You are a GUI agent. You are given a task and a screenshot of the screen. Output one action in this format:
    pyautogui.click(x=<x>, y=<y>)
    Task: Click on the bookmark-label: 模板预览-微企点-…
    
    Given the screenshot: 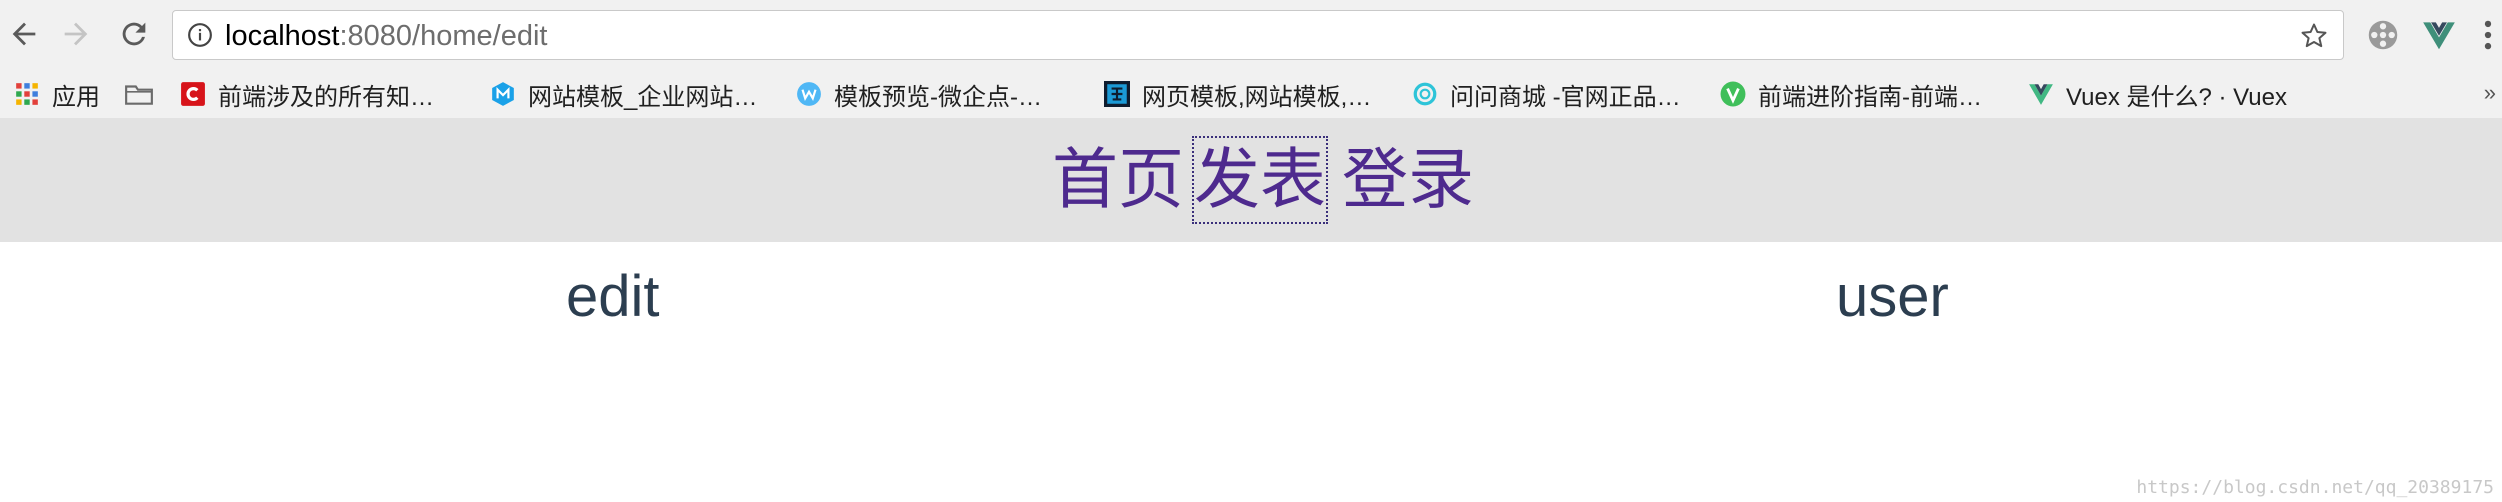 What is the action you would take?
    pyautogui.click(x=938, y=97)
    